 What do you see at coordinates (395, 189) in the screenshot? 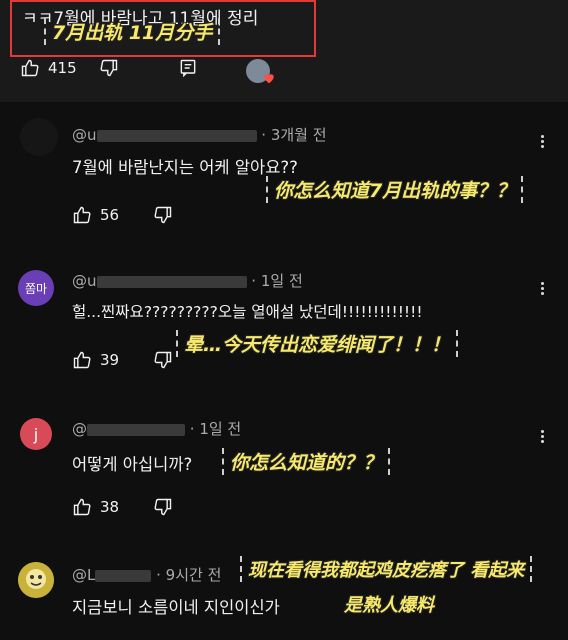
I see `reply-subtitle: 你怎么知道7月出轨的事？？` at bounding box center [395, 189].